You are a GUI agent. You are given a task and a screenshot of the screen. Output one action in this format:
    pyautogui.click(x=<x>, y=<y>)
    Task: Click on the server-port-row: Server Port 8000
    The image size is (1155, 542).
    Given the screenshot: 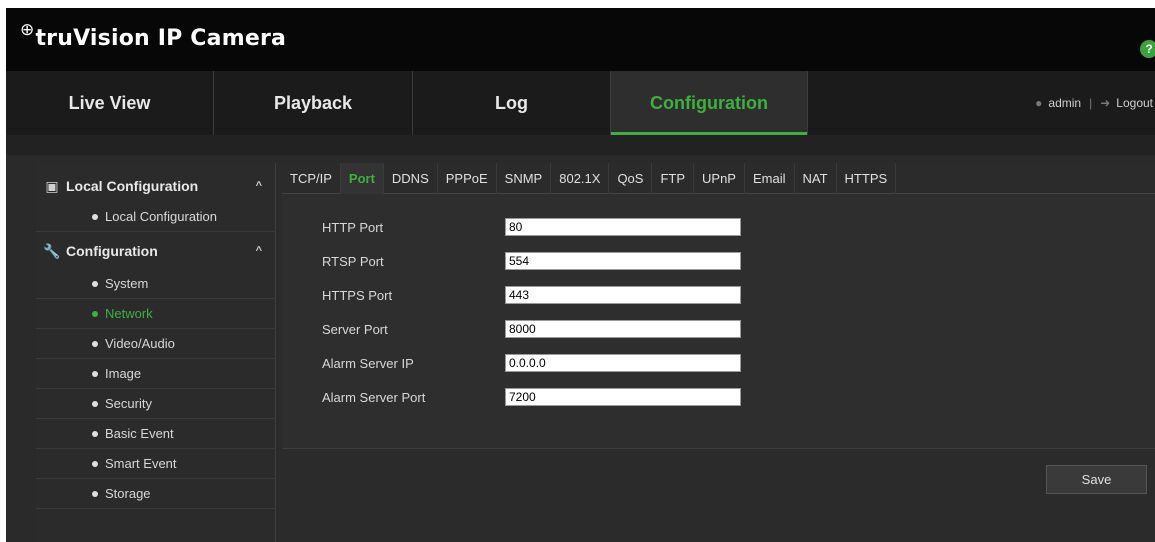 What is the action you would take?
    pyautogui.click(x=531, y=329)
    